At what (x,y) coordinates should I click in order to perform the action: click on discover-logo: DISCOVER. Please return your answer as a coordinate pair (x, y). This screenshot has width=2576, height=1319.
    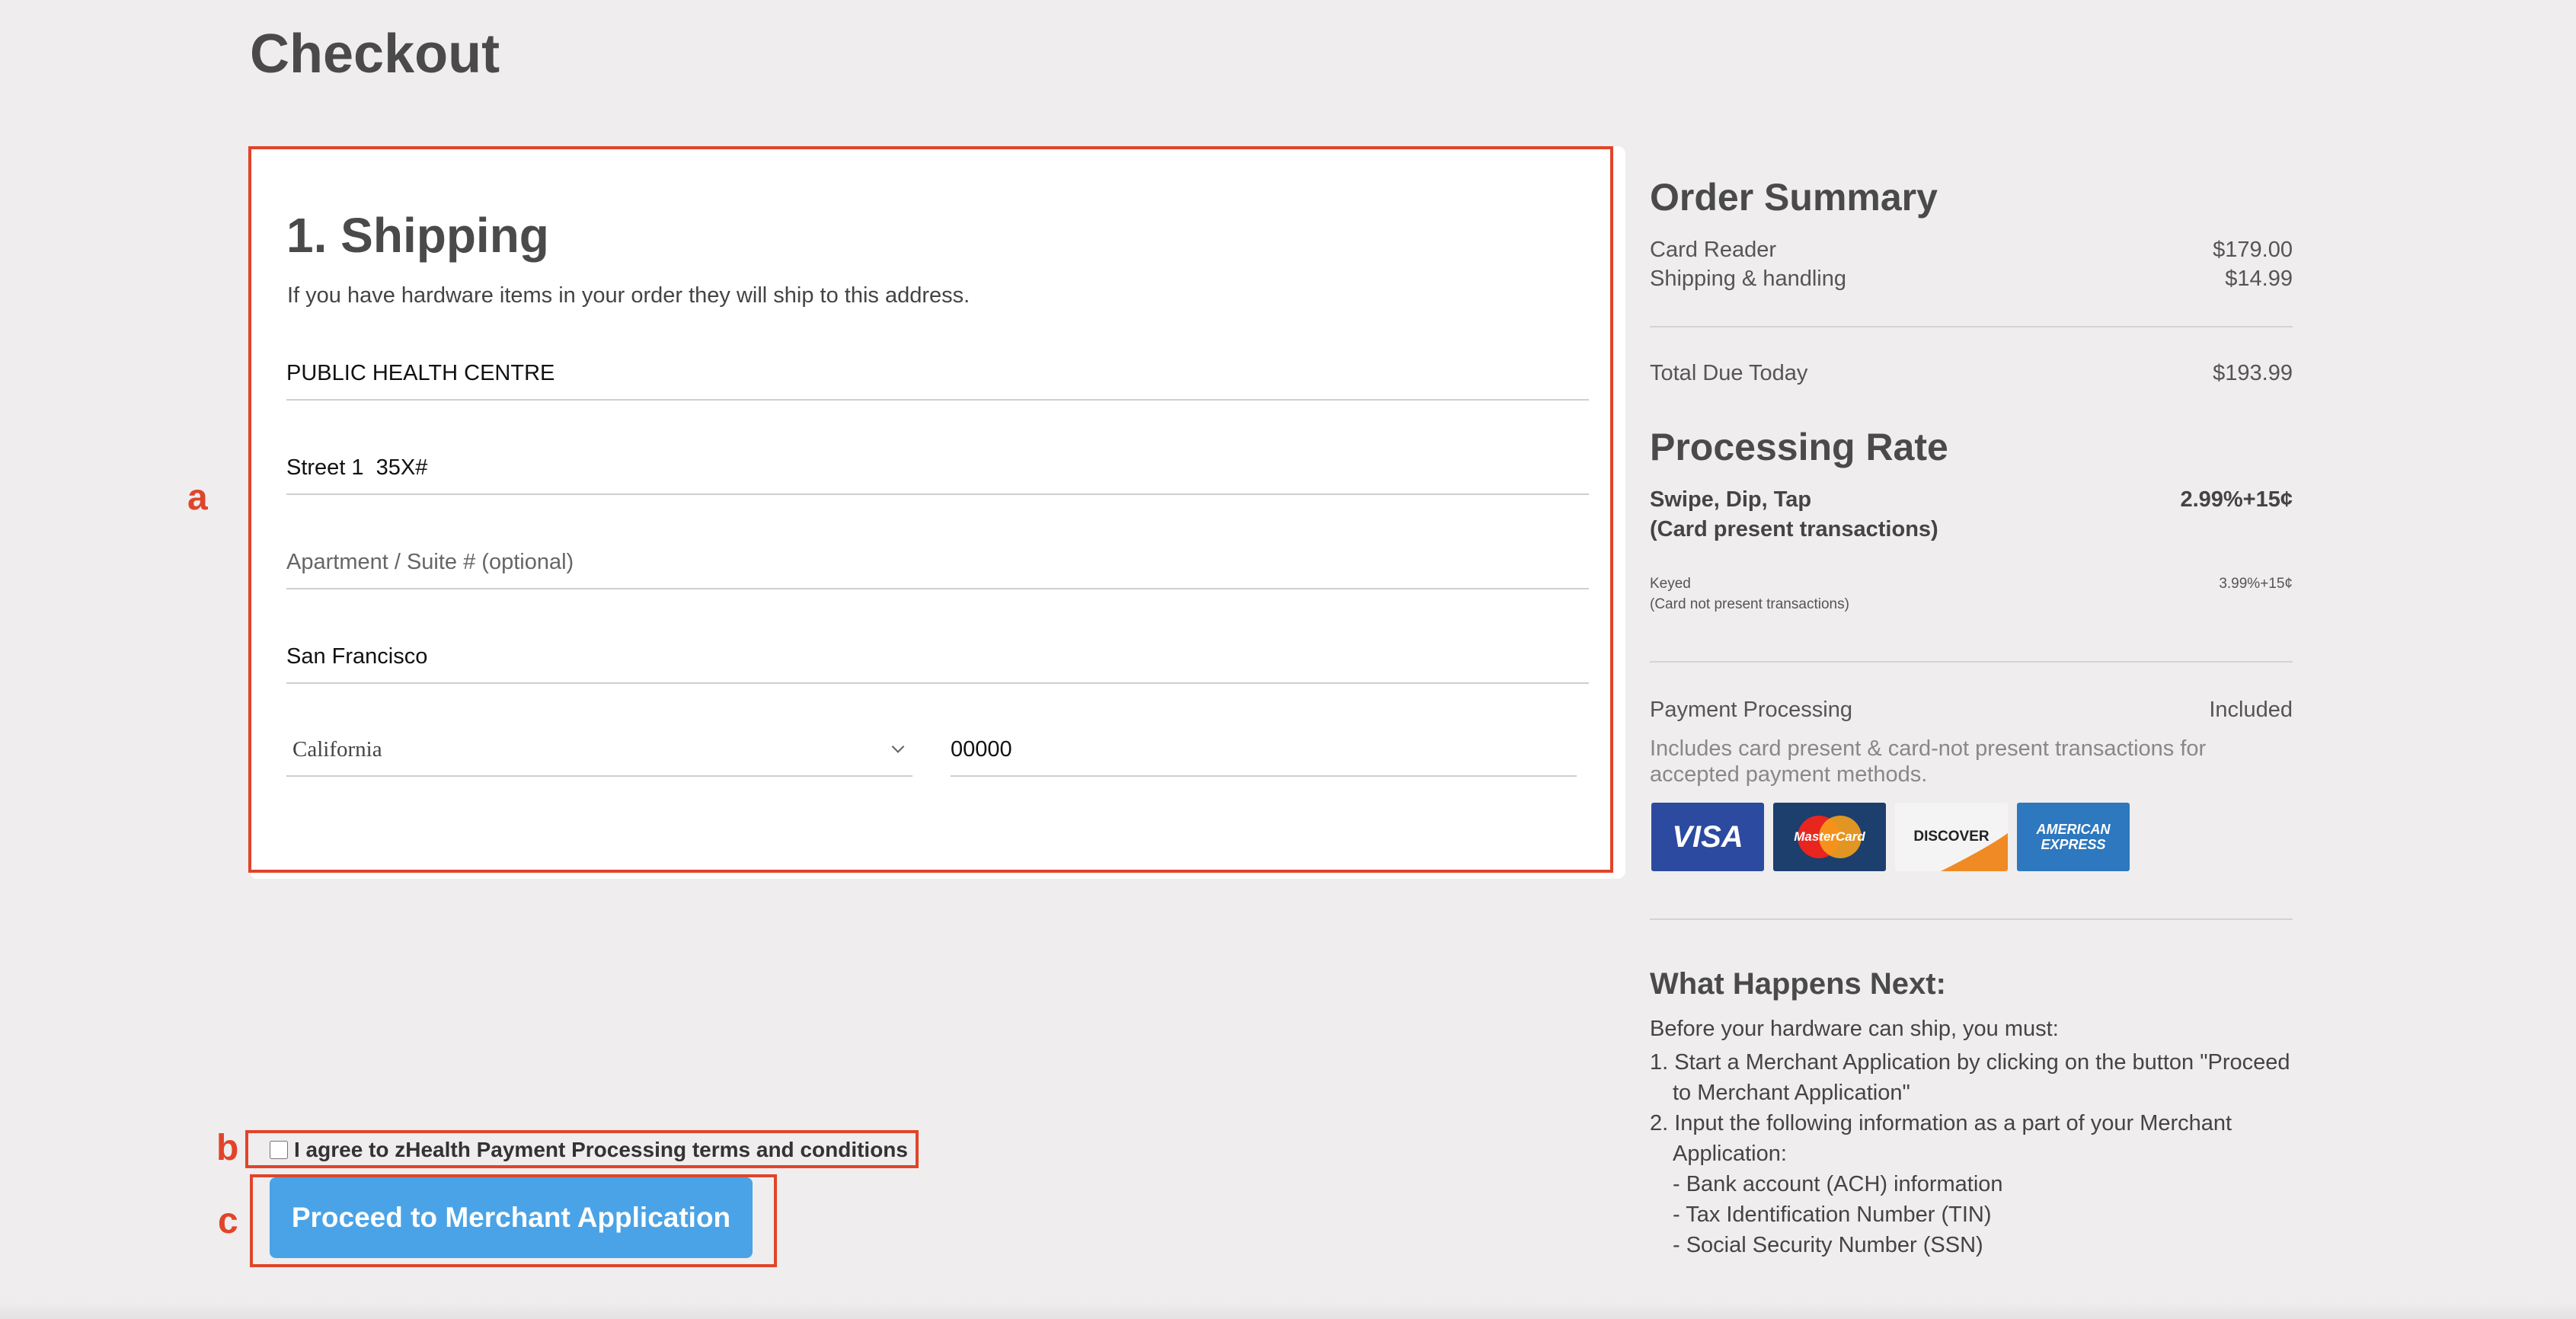
    Looking at the image, I should click on (1951, 837).